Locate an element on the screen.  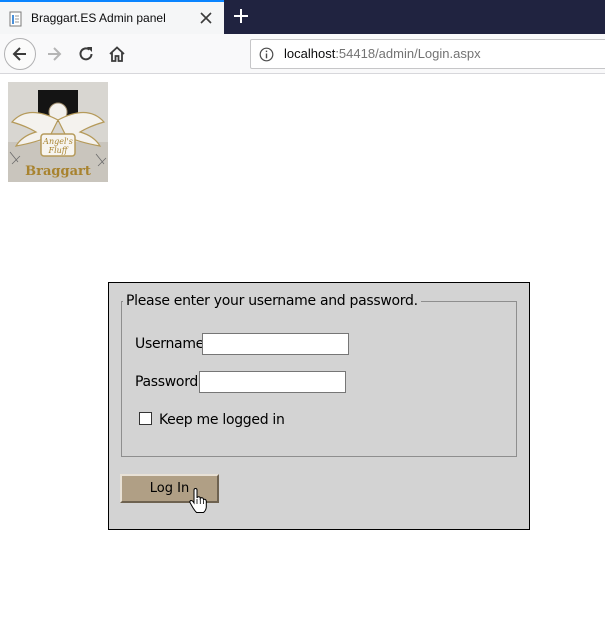
url-text: localhost:54418/admin/Login.aspx is located at coordinates (382, 53).